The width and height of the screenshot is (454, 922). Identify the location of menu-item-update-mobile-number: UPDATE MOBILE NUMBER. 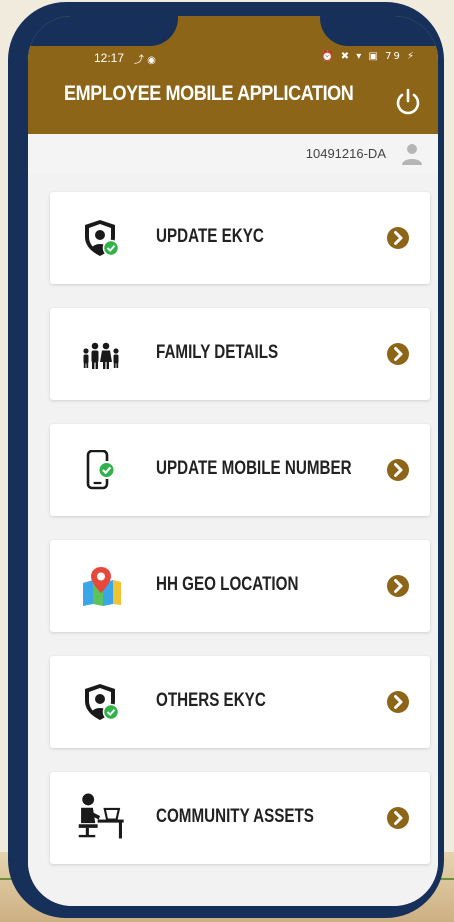
(240, 470).